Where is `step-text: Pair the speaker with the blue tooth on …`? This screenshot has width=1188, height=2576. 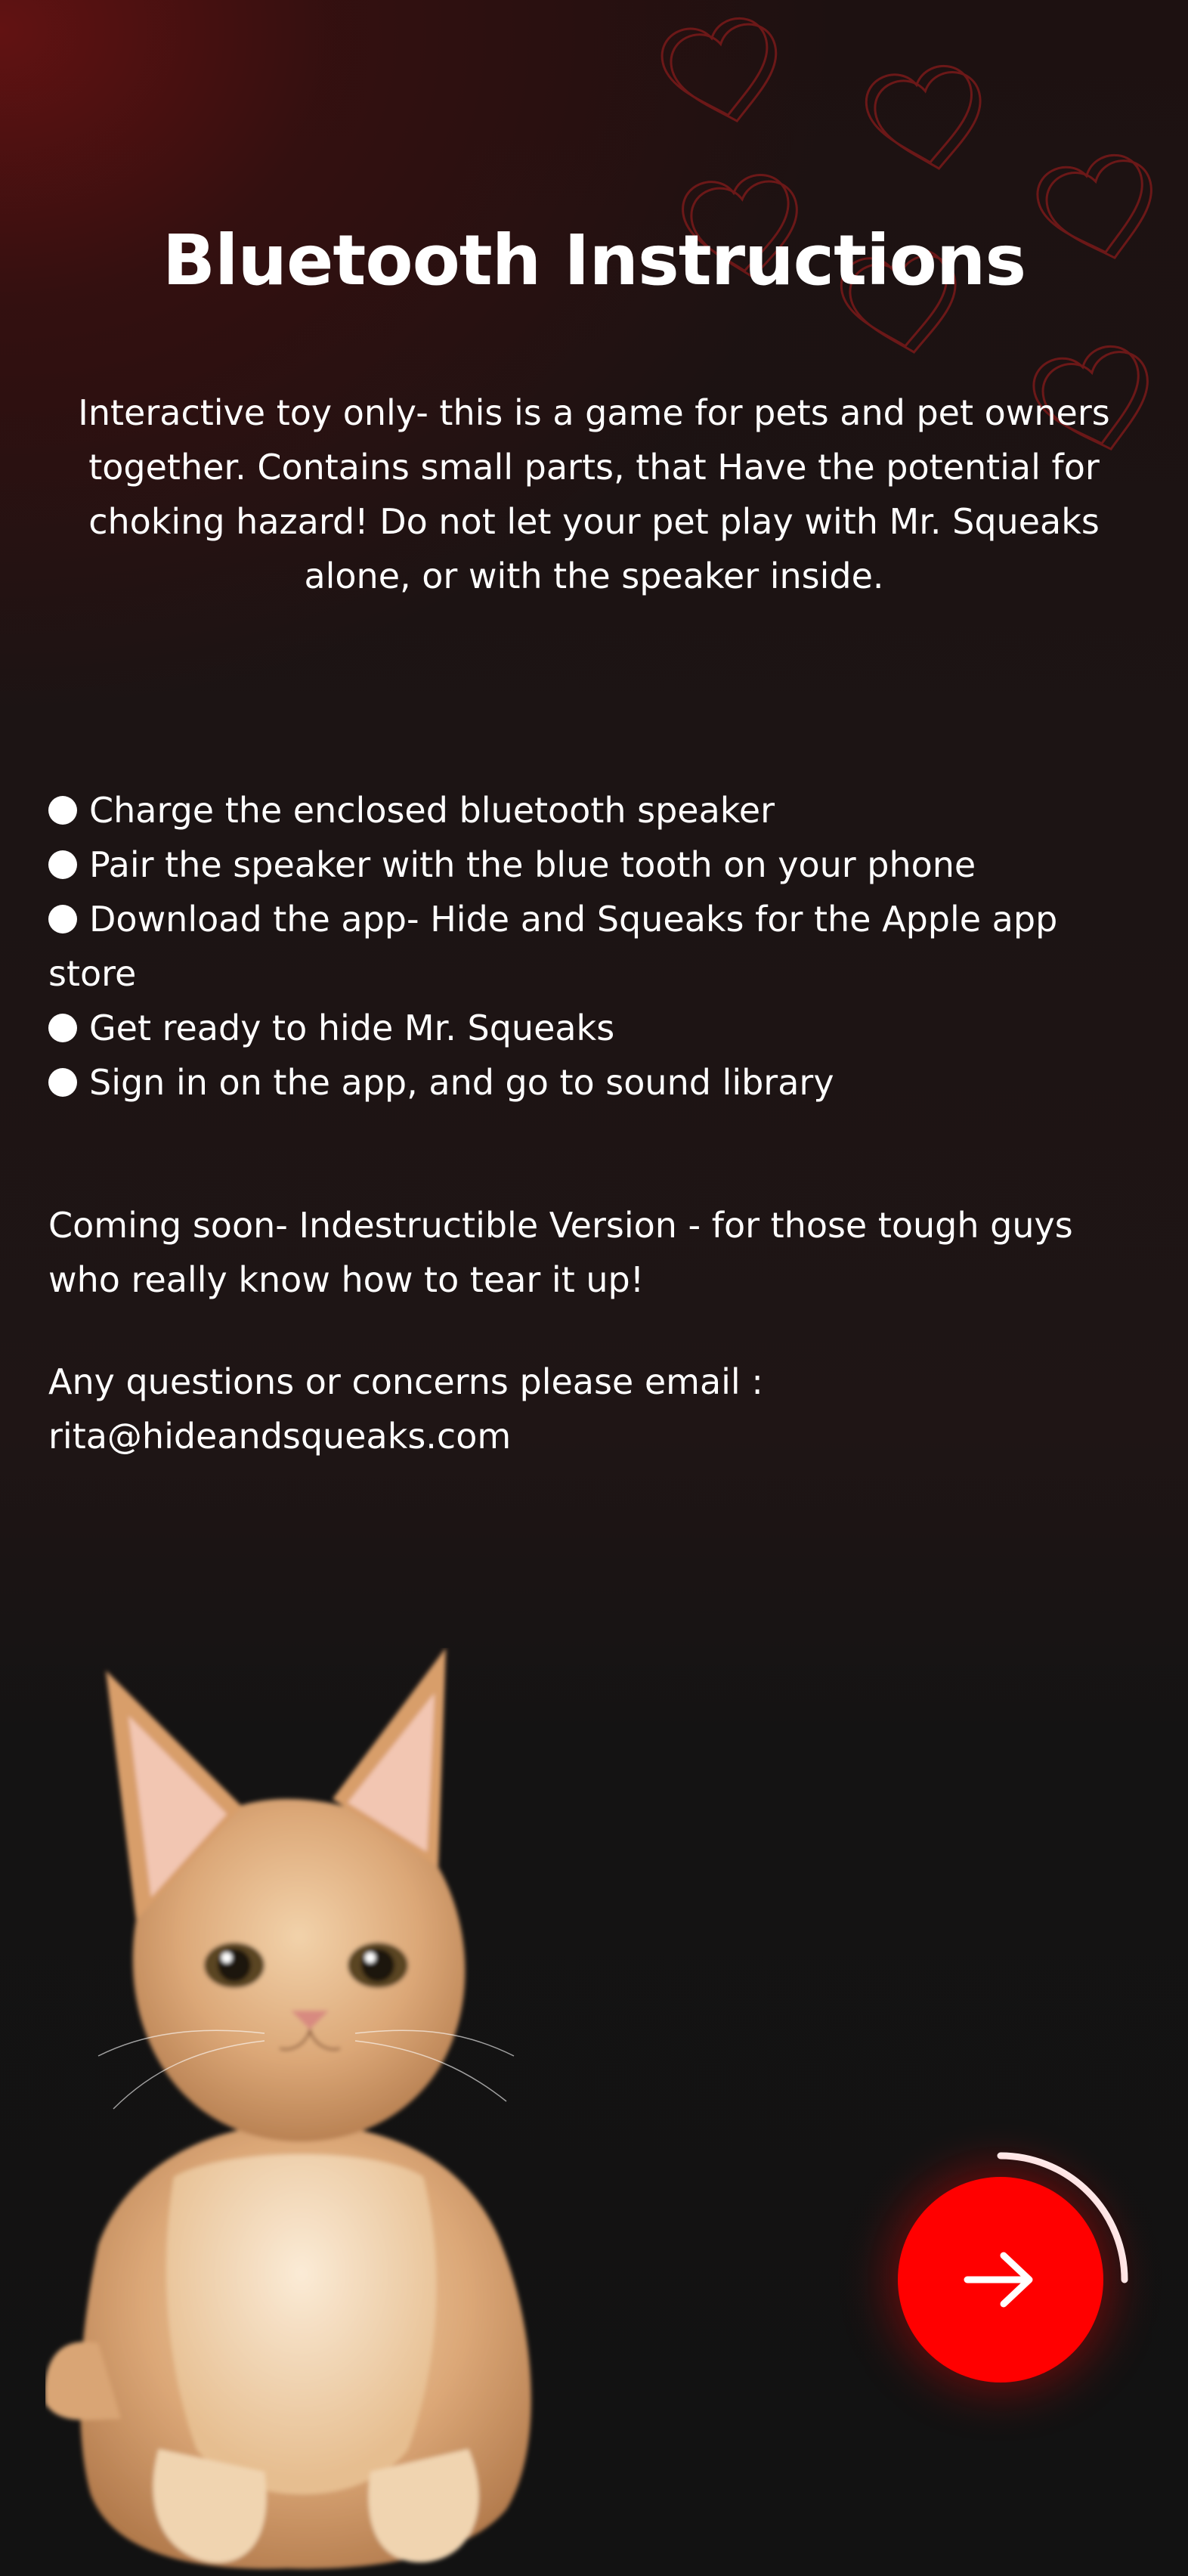
step-text: Pair the speaker with the blue tooth on … is located at coordinates (532, 864).